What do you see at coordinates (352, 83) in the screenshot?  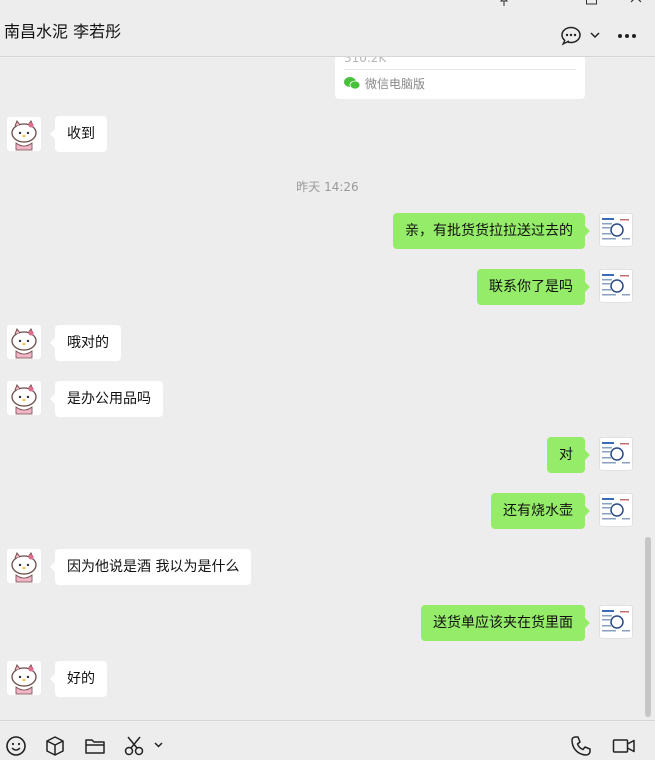 I see `wechat-icon` at bounding box center [352, 83].